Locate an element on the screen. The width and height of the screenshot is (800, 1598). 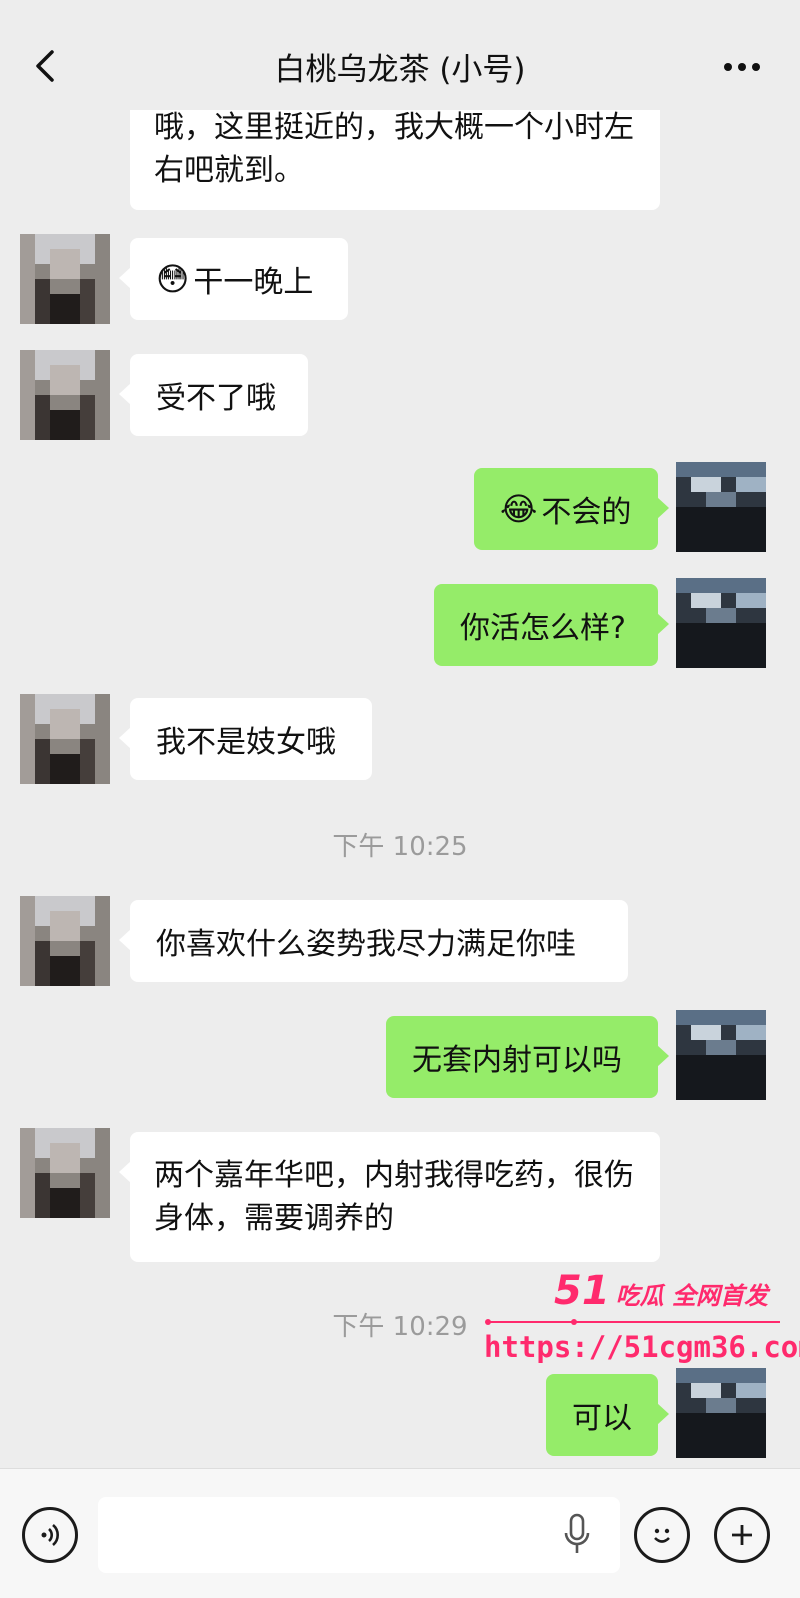
message-bubble-incoming: 😳 干一晚上 is located at coordinates (233, 279).